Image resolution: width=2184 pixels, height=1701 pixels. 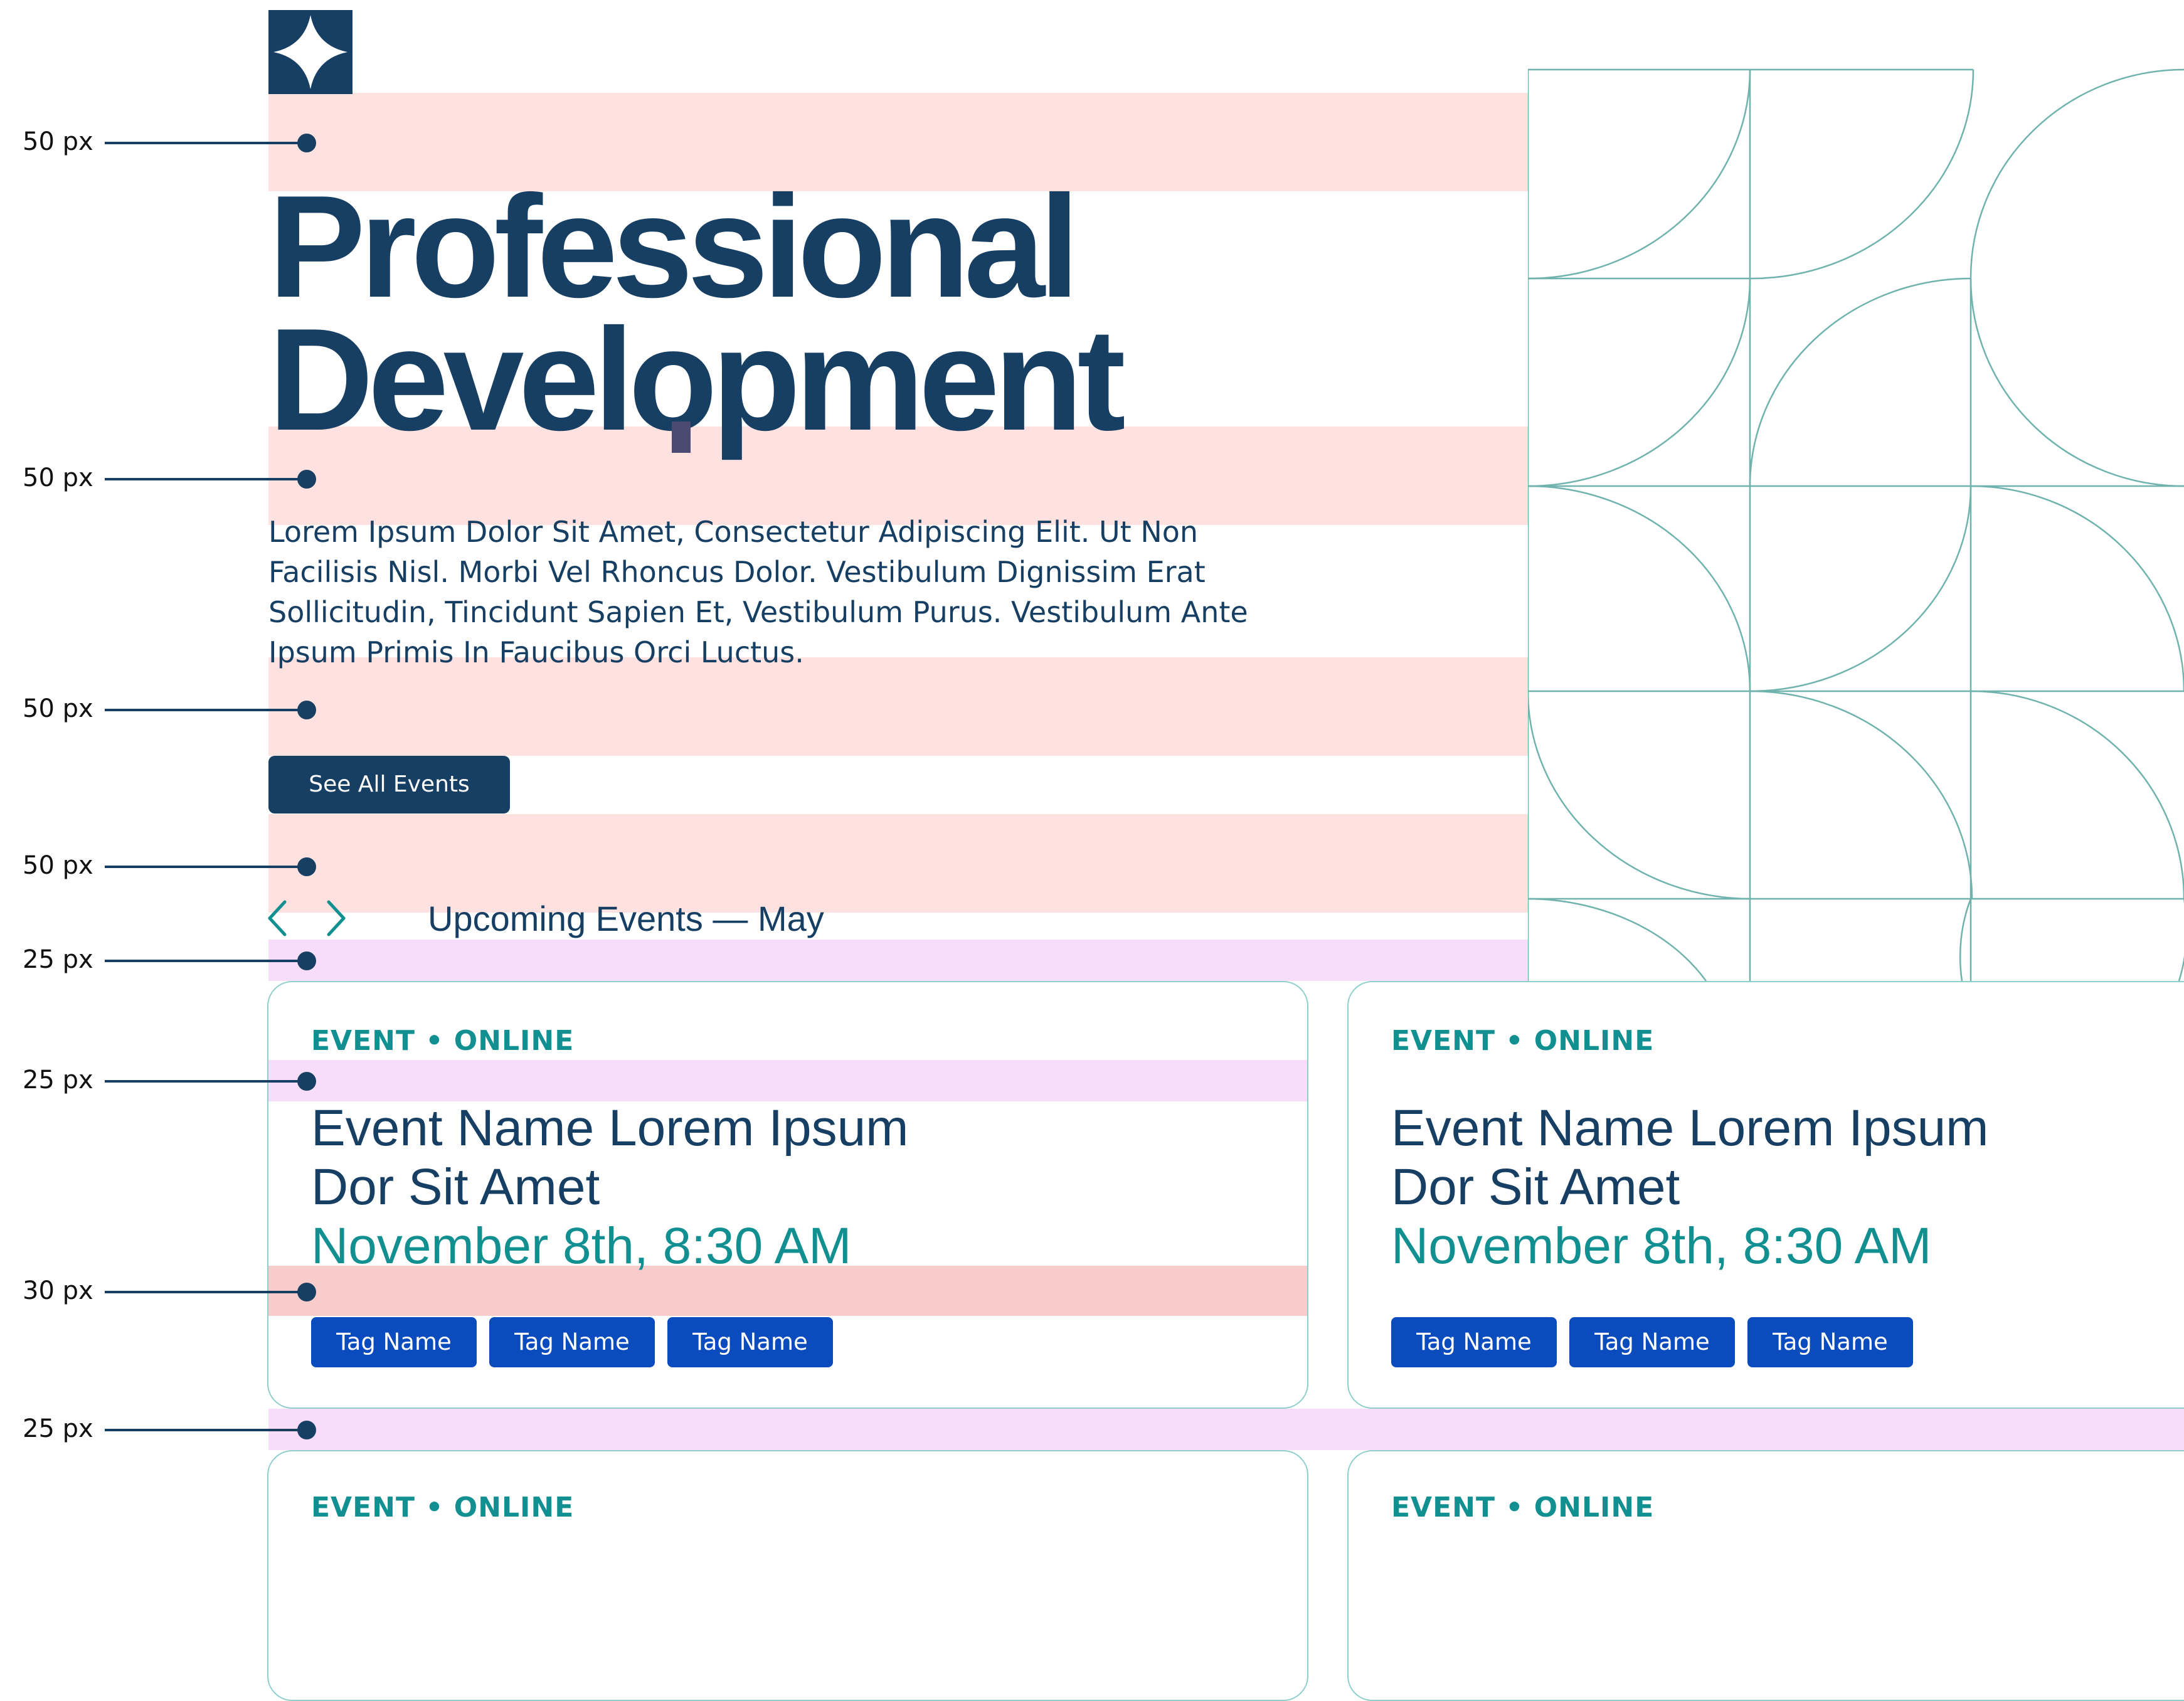 I want to click on upcoming-events-heading: Upcoming Events — May, so click(x=626, y=918).